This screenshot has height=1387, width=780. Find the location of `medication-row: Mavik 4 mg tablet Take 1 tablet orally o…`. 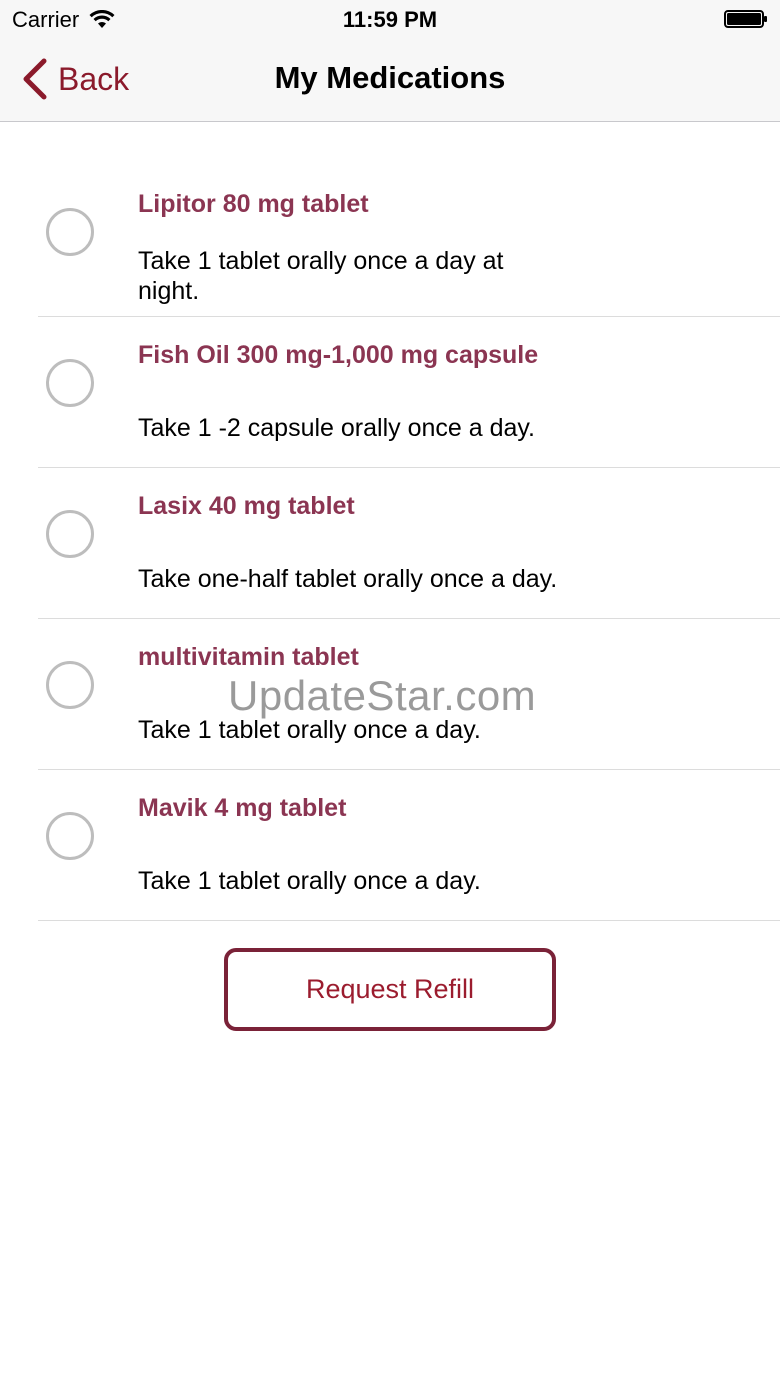

medication-row: Mavik 4 mg tablet Take 1 tablet orally o… is located at coordinates (409, 845).